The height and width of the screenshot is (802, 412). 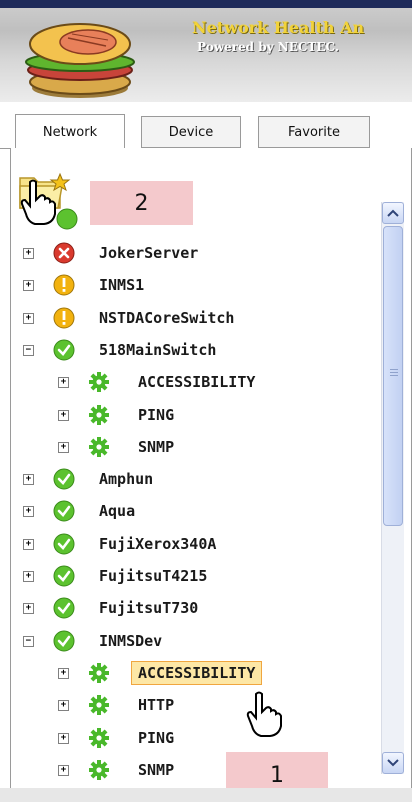 I want to click on chevron-up-icon, so click(x=393, y=213).